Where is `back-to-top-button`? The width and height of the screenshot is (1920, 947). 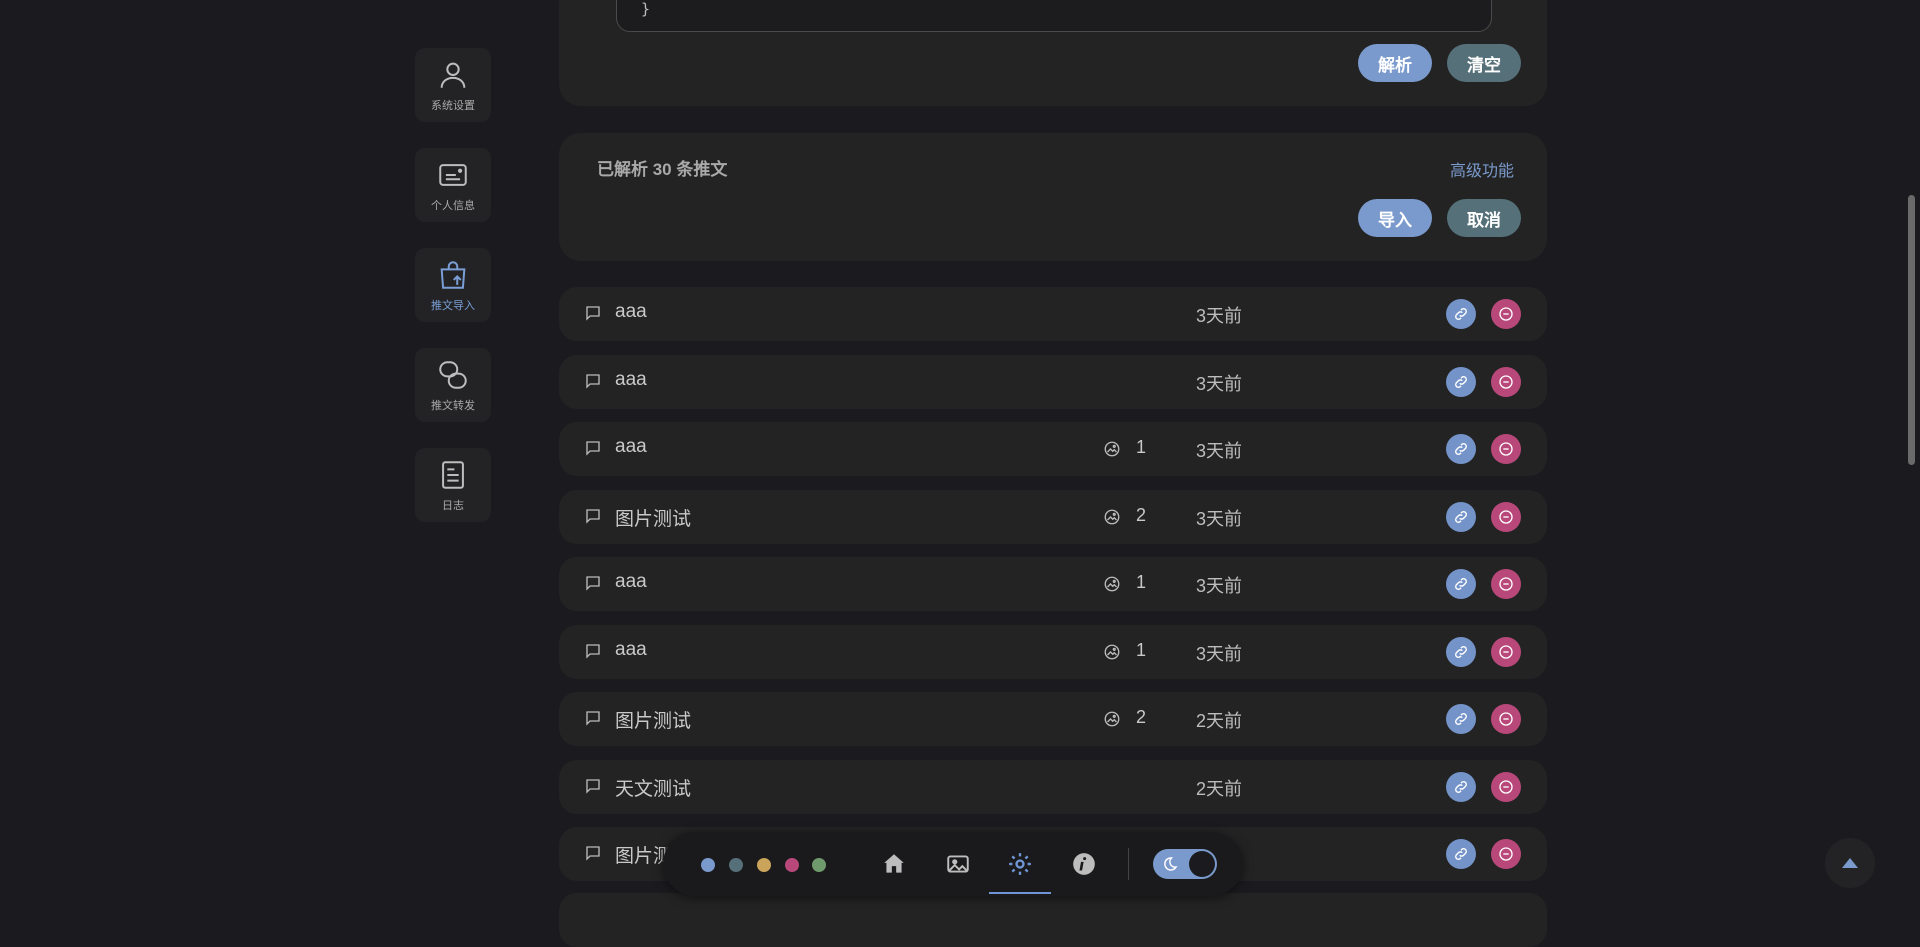
back-to-top-button is located at coordinates (1850, 863).